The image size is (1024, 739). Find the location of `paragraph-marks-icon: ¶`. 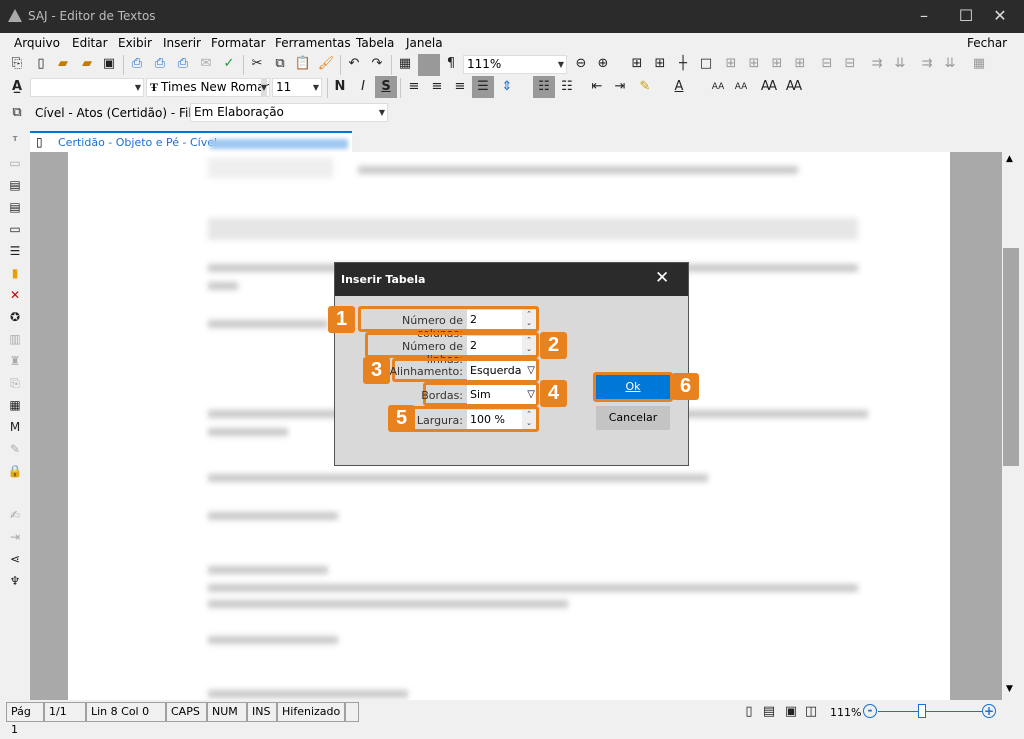

paragraph-marks-icon: ¶ is located at coordinates (451, 64).